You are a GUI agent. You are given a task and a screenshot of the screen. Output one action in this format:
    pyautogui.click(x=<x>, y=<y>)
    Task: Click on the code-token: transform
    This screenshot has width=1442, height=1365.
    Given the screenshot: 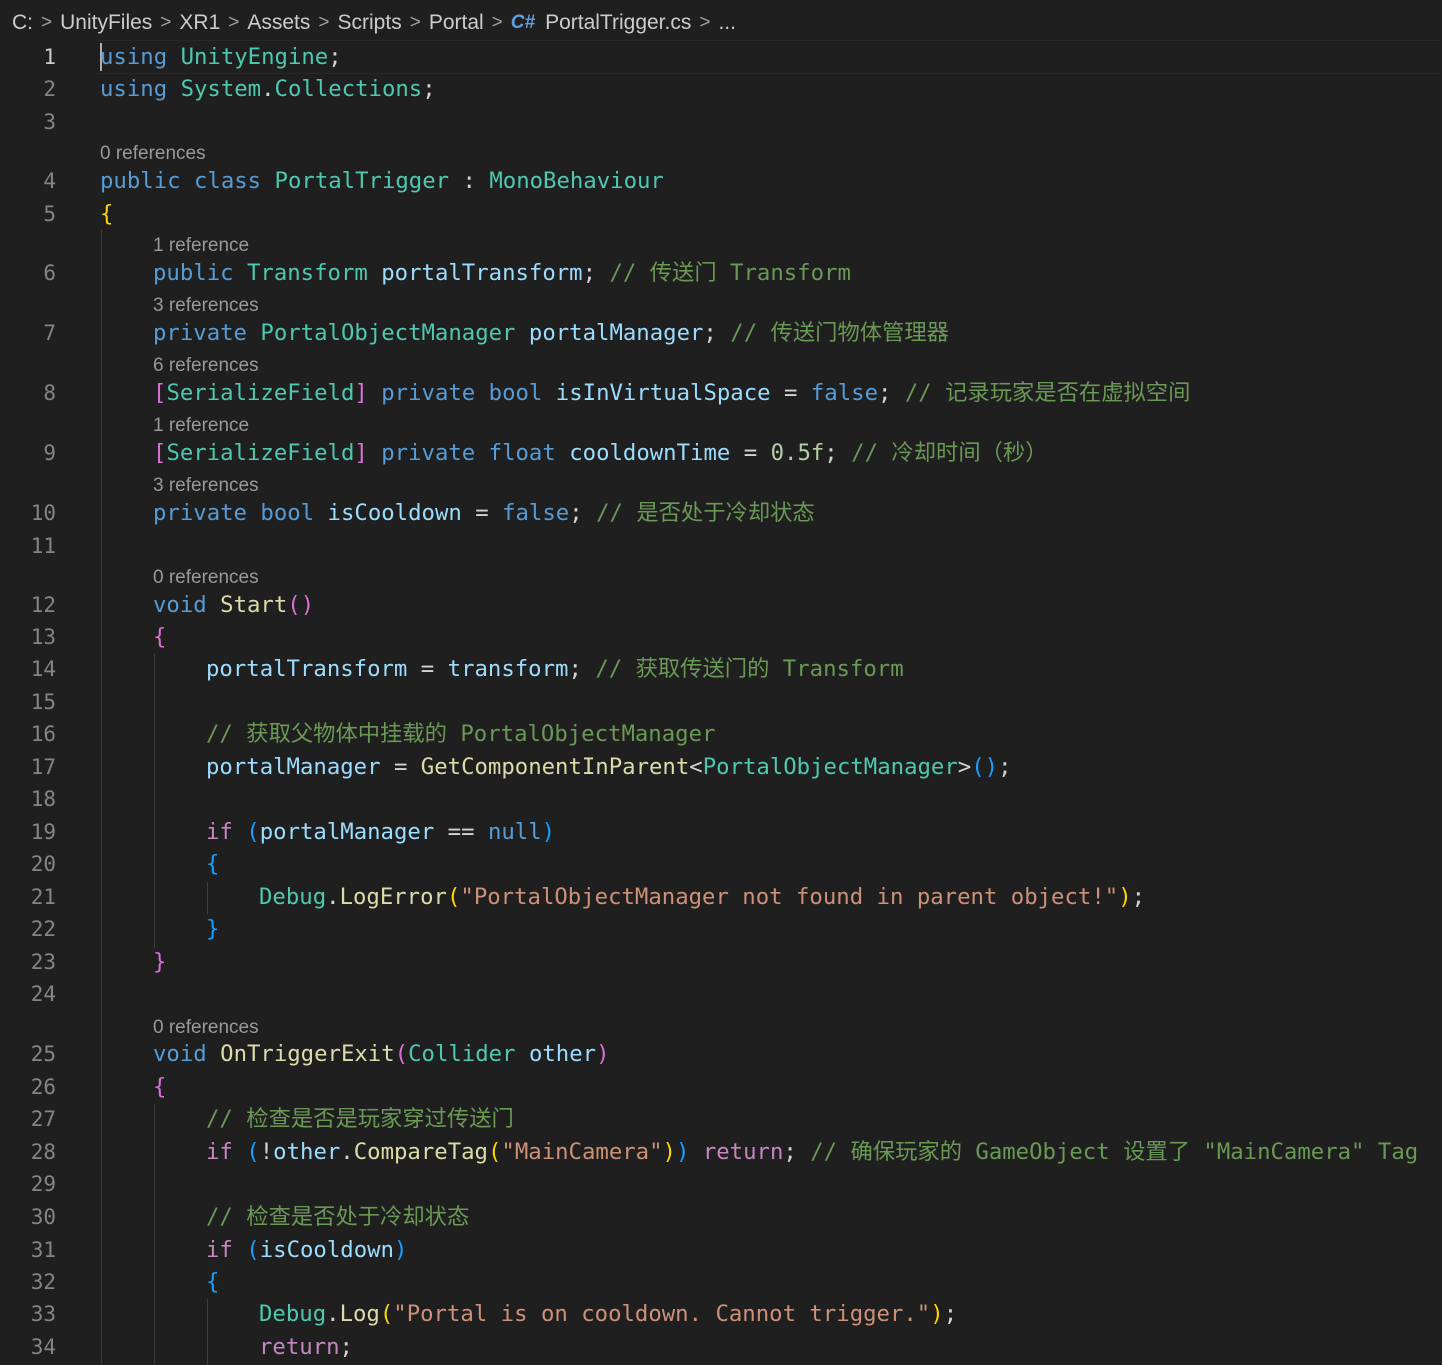 What is the action you would take?
    pyautogui.click(x=508, y=669)
    